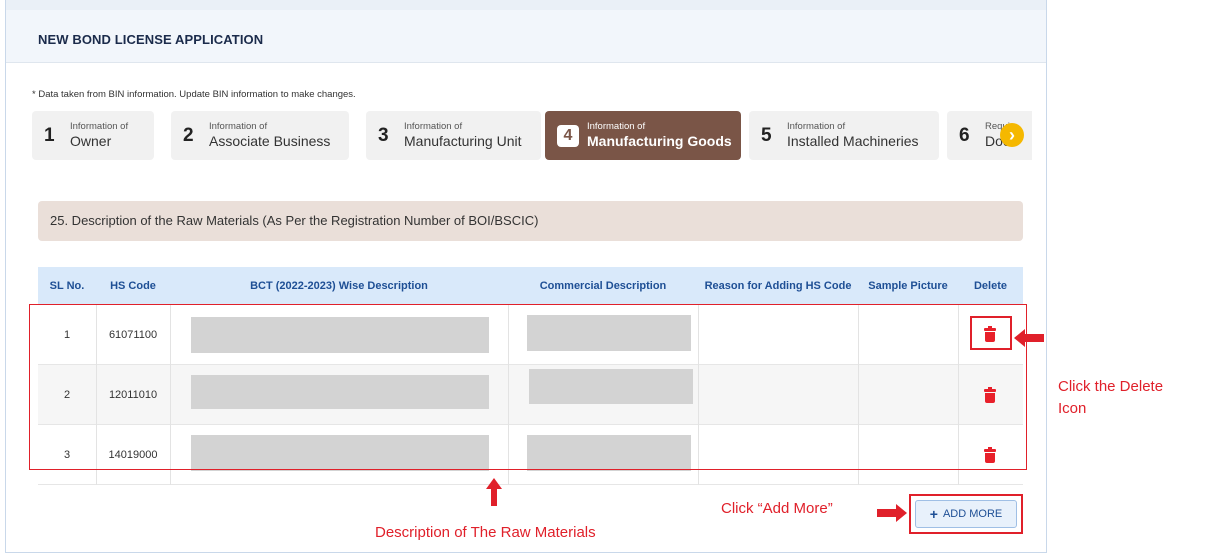  I want to click on step-owner: 1 Information of Owner, so click(93, 135).